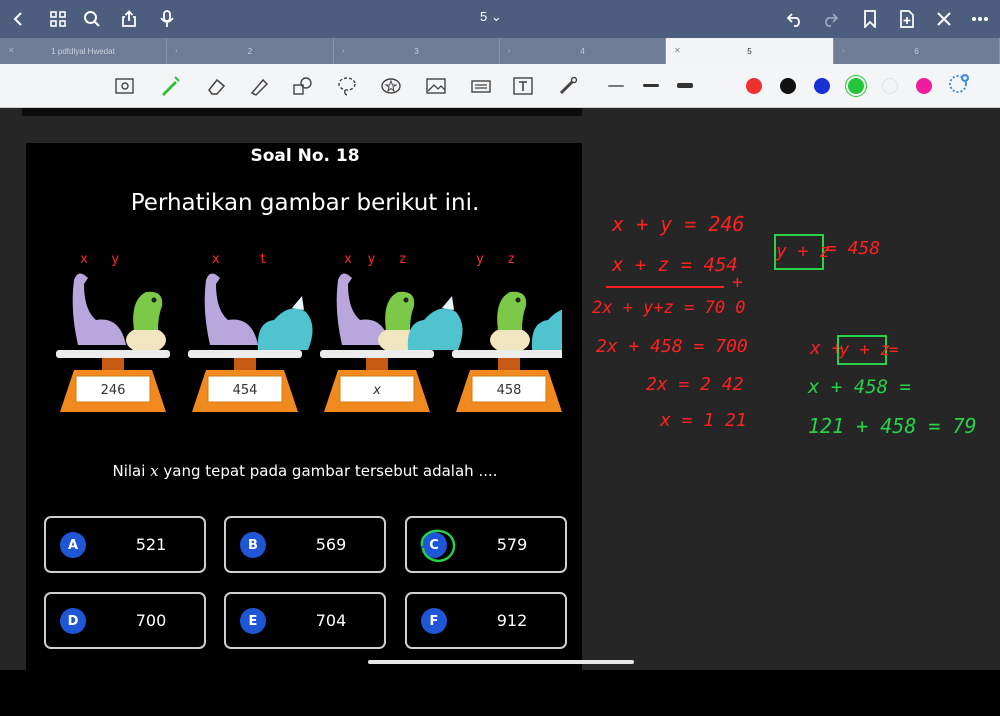 This screenshot has width=1000, height=716. Describe the element at coordinates (216, 86) in the screenshot. I see `eraser-icon` at that location.